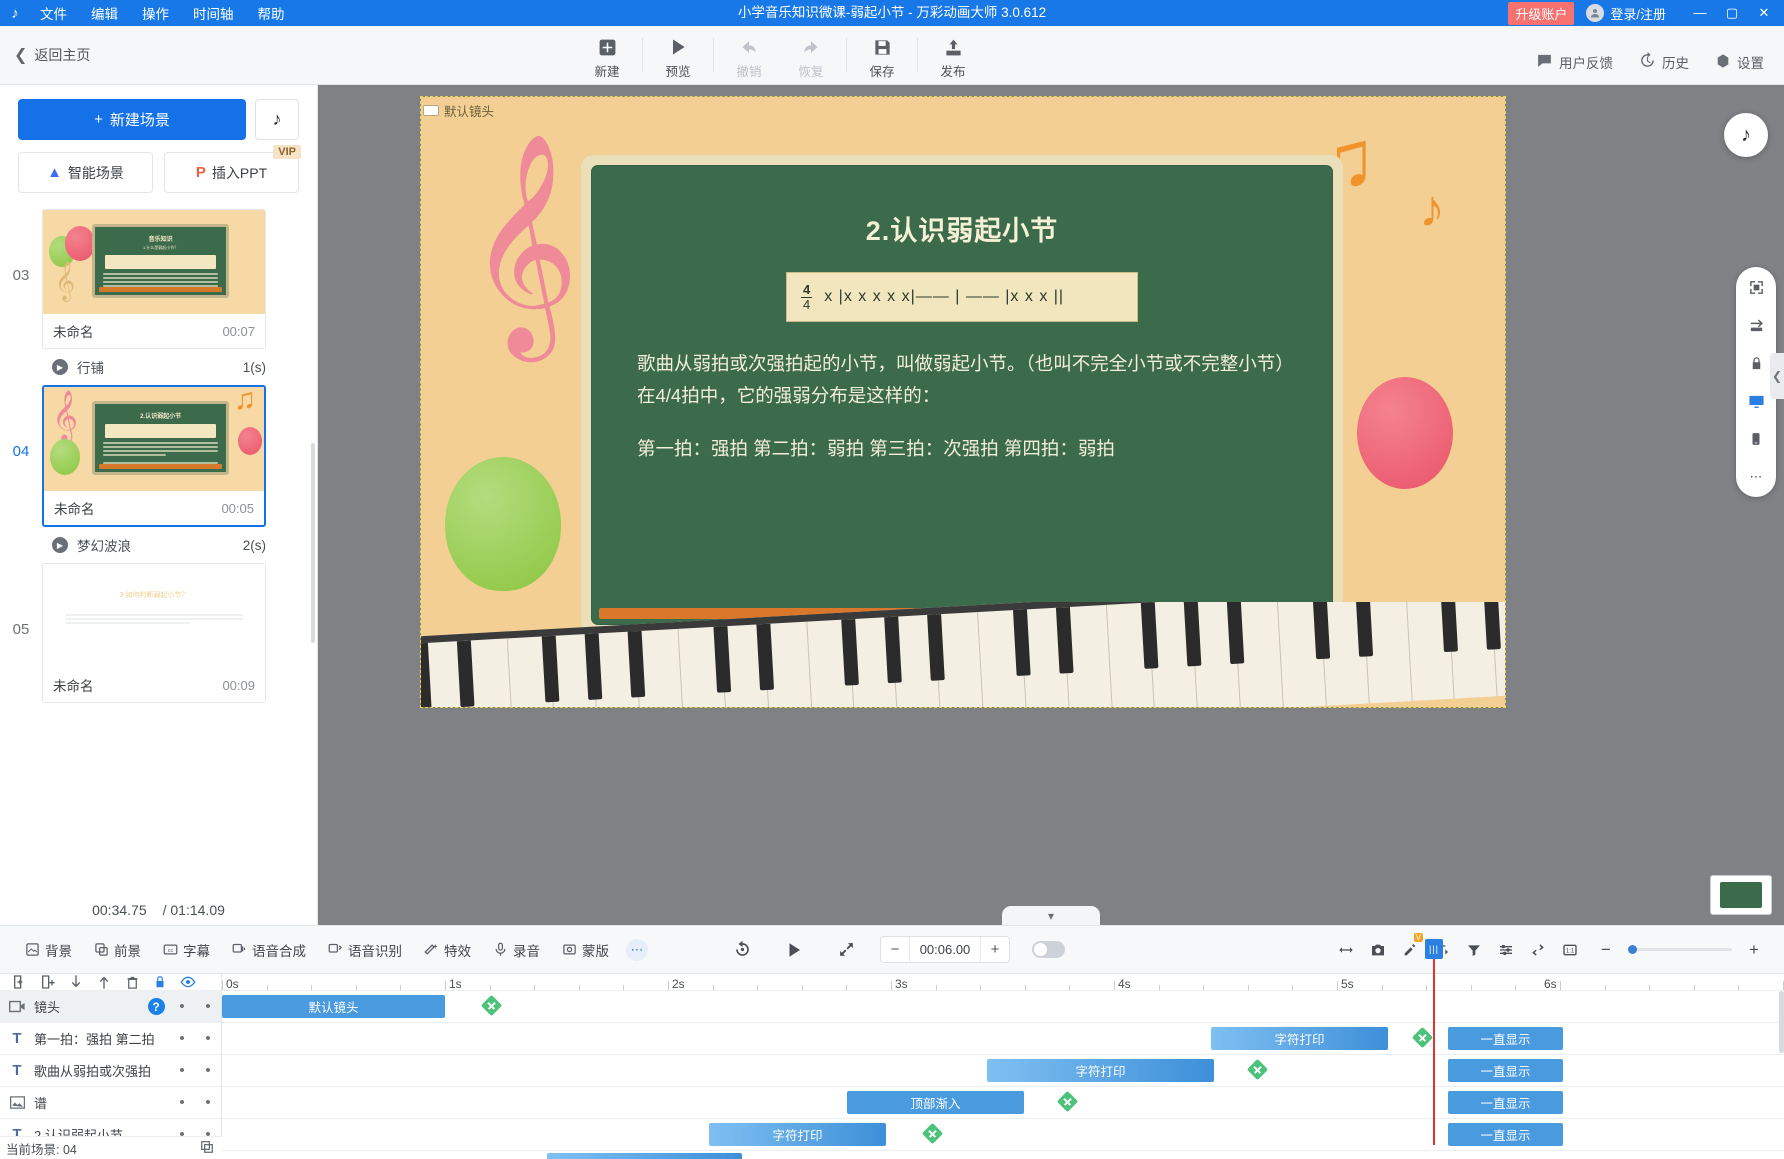 This screenshot has width=1784, height=1159. What do you see at coordinates (111, 1102) in the screenshot?
I see `track-header: 谱 • •` at bounding box center [111, 1102].